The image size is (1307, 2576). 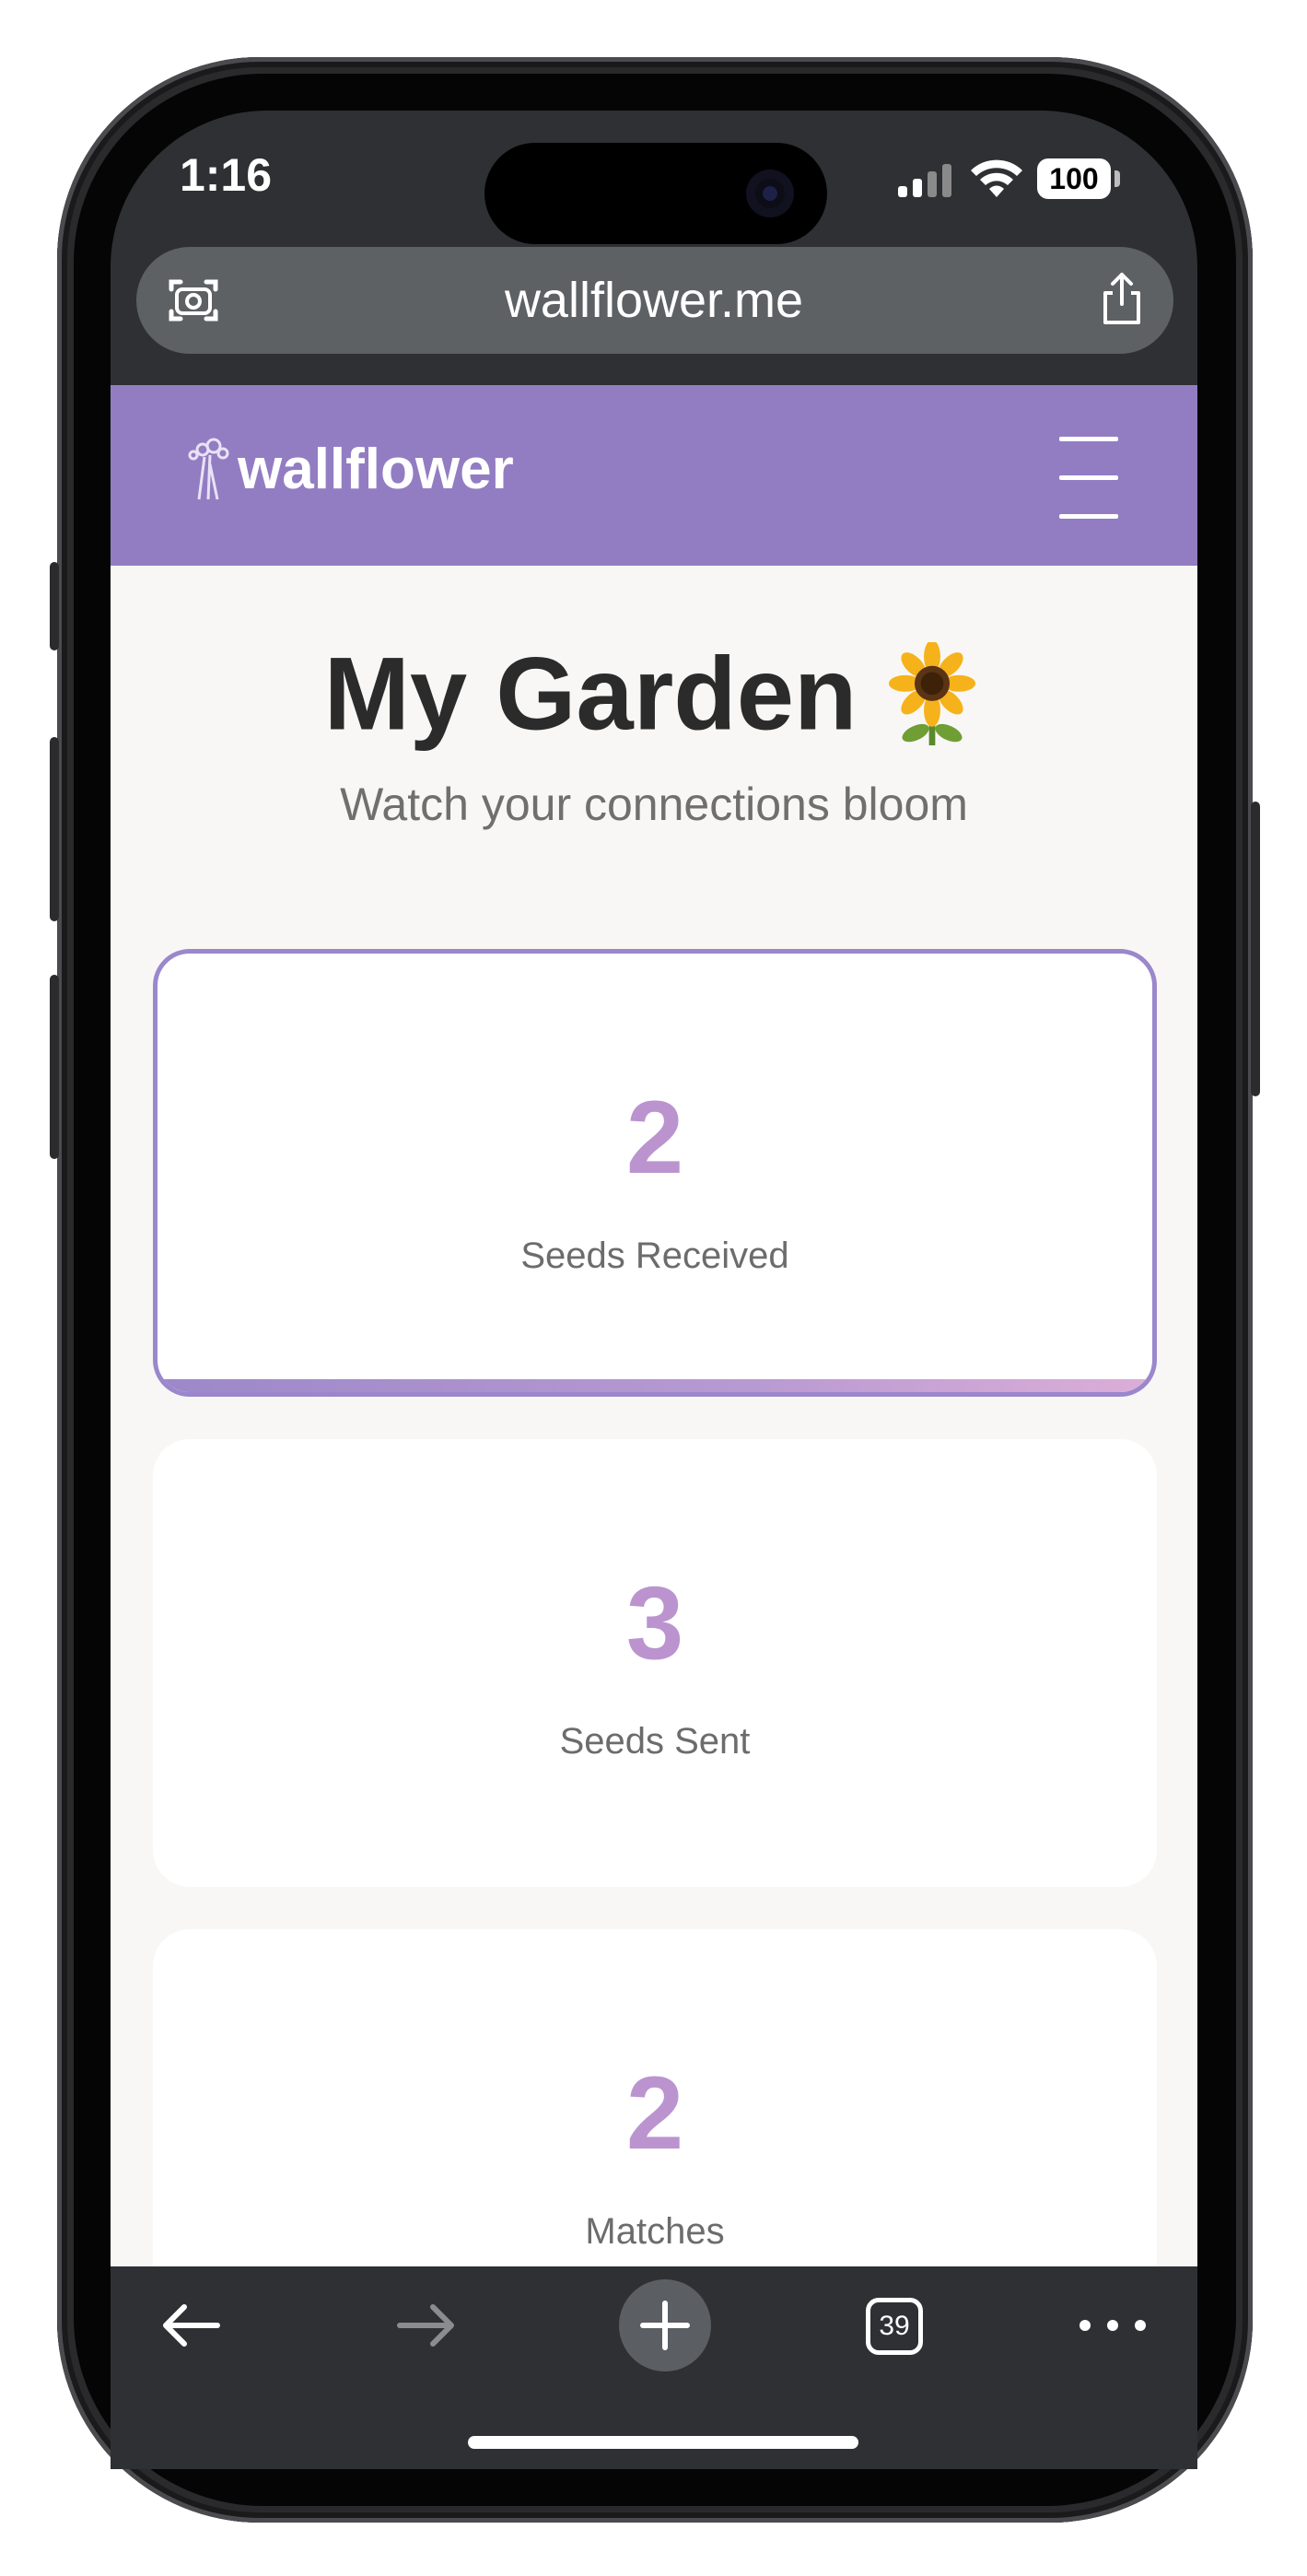 What do you see at coordinates (1256, 949) in the screenshot?
I see `power-button` at bounding box center [1256, 949].